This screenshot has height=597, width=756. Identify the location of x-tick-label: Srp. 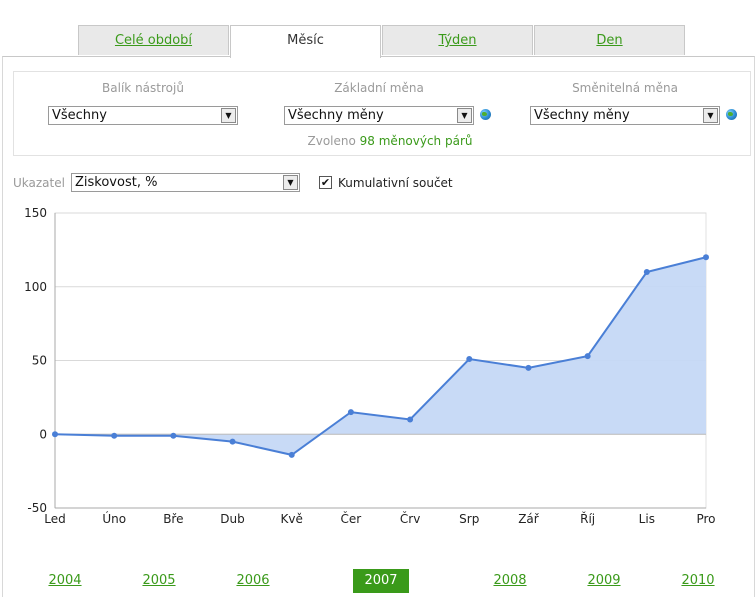
(469, 519).